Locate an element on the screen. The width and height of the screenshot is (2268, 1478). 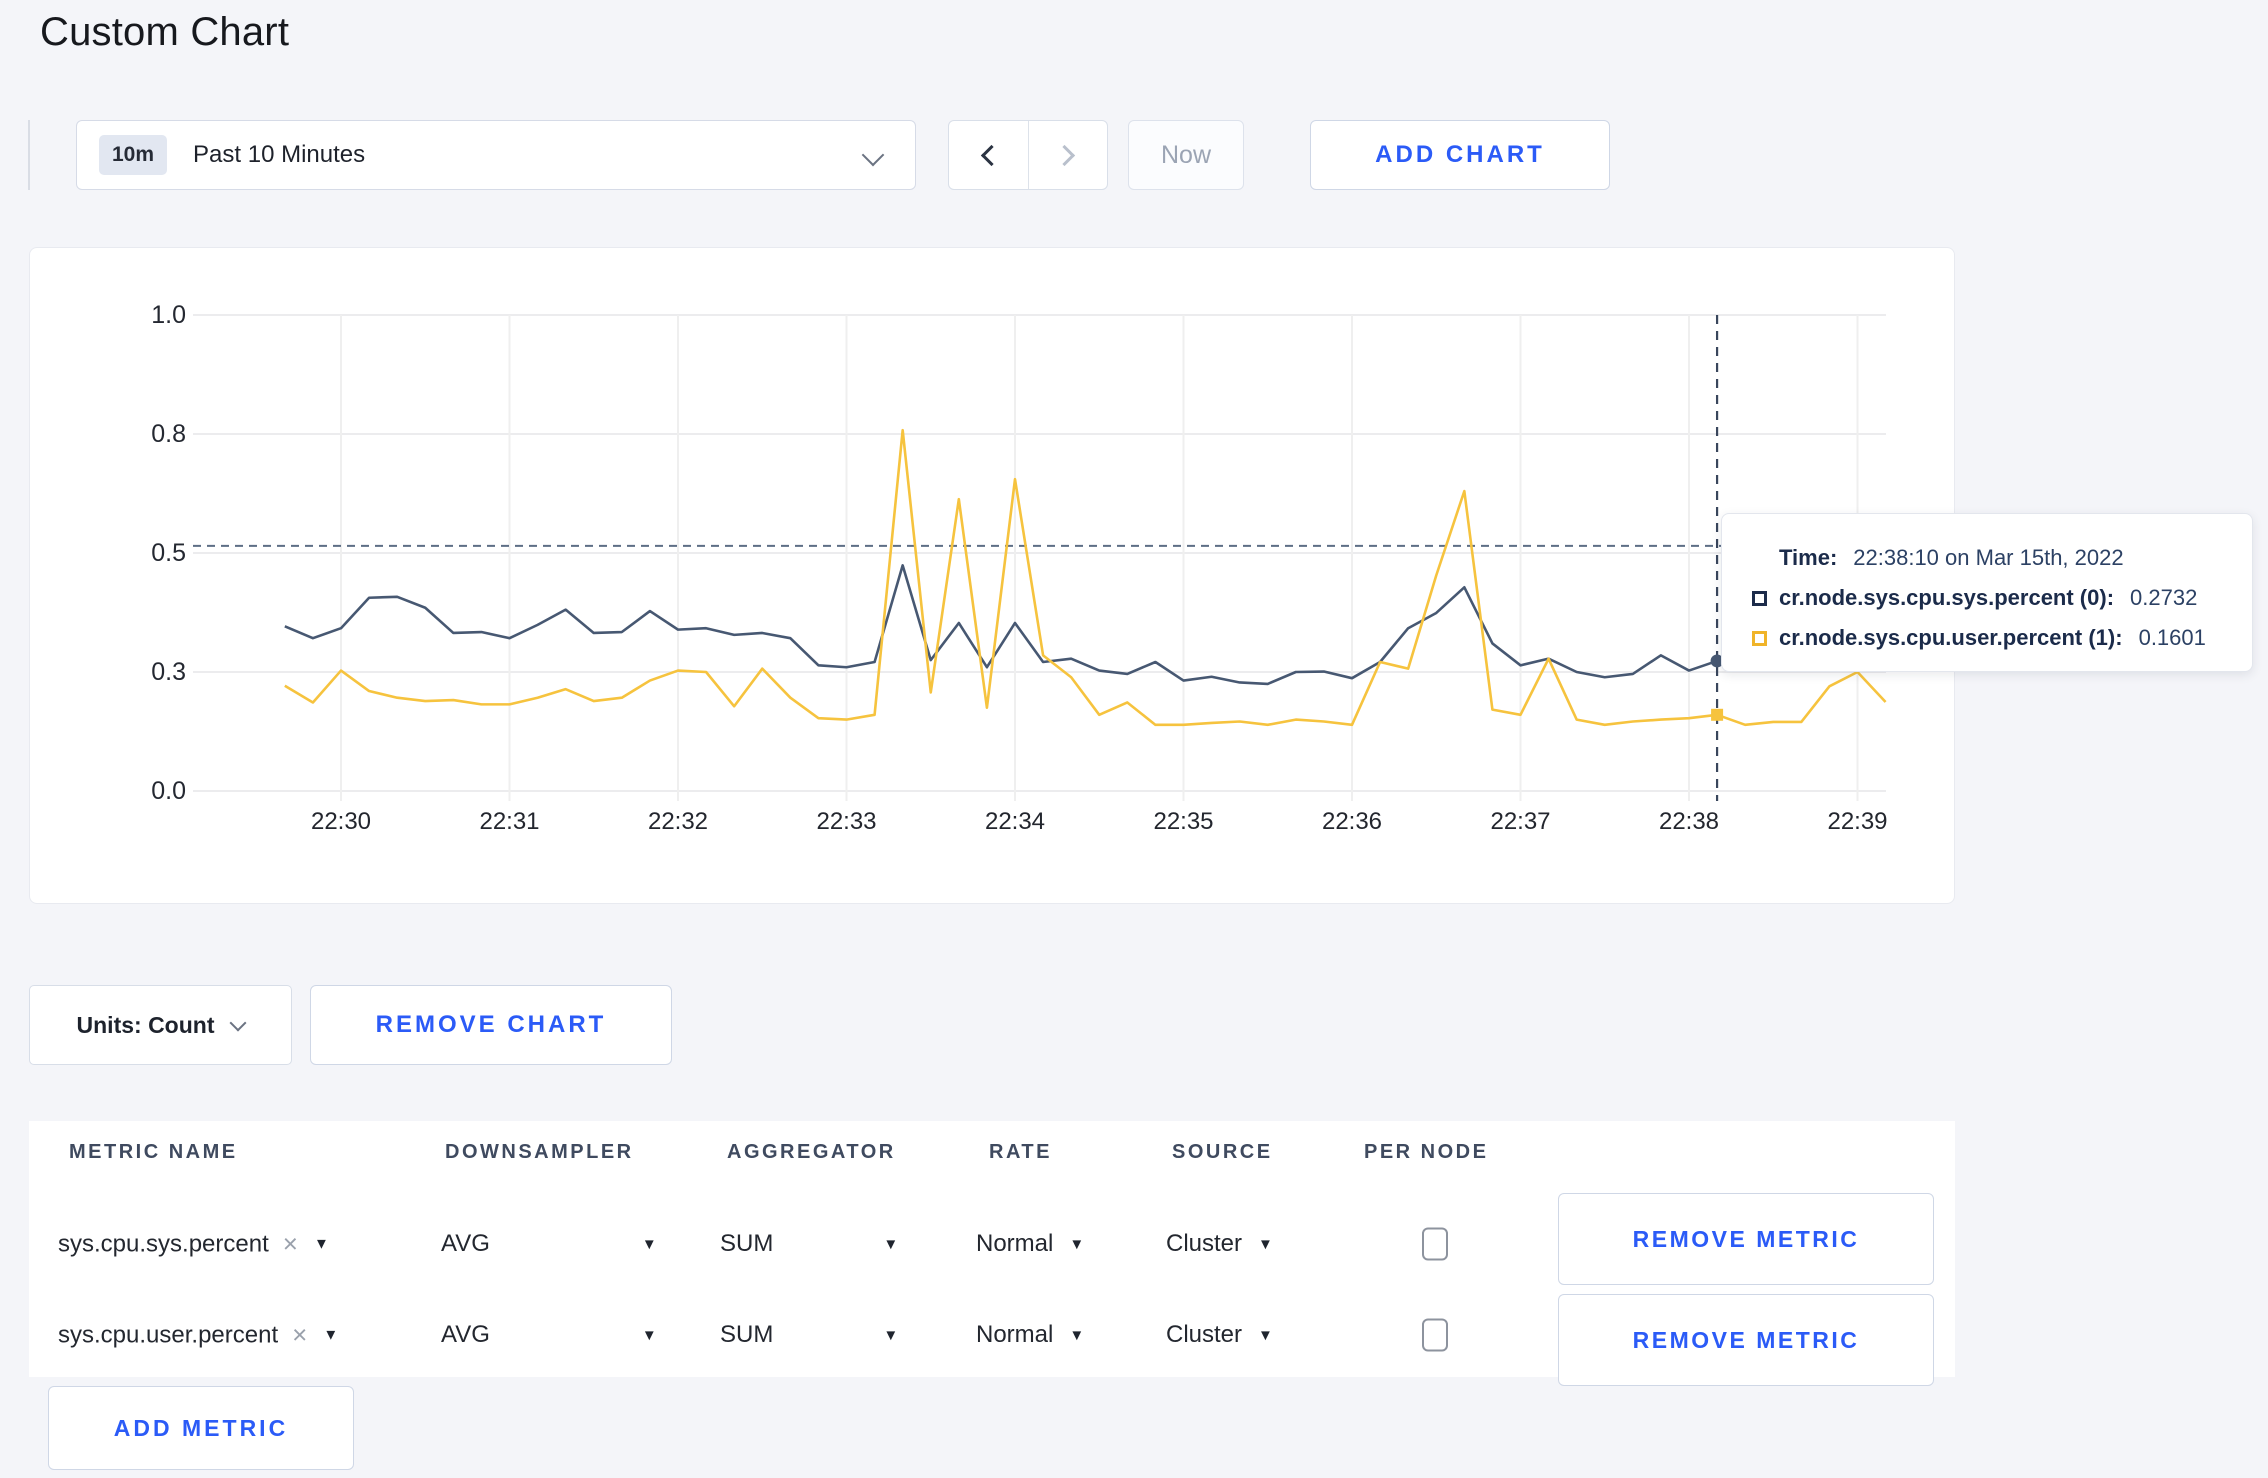
time-window-label: Past 10 Minutes is located at coordinates (279, 154).